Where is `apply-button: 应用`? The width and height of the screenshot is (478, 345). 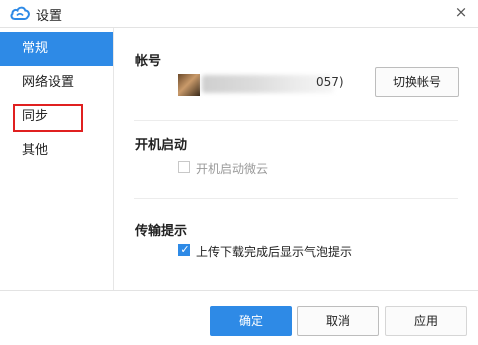 apply-button: 应用 is located at coordinates (426, 321).